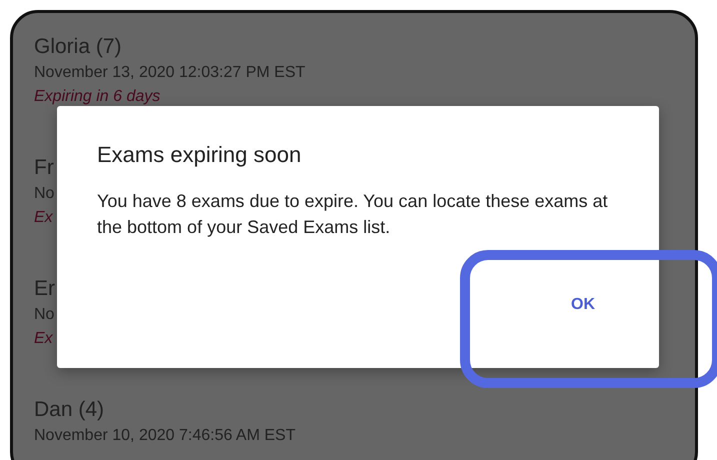 The width and height of the screenshot is (717, 460). Describe the element at coordinates (78, 47) in the screenshot. I see `exam-name: Gloria (7)` at that location.